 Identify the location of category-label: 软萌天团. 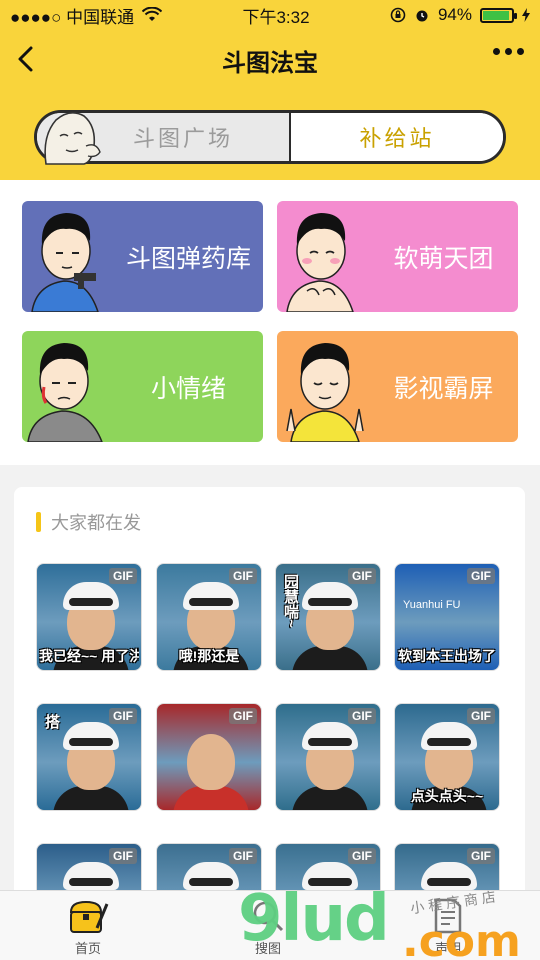
(443, 258).